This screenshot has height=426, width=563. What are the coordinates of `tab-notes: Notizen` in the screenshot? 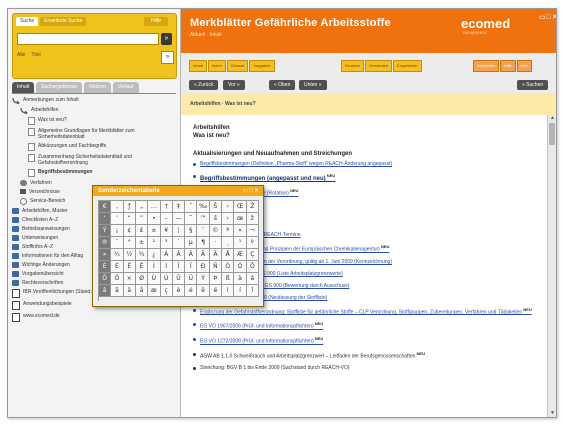 It's located at (98, 87).